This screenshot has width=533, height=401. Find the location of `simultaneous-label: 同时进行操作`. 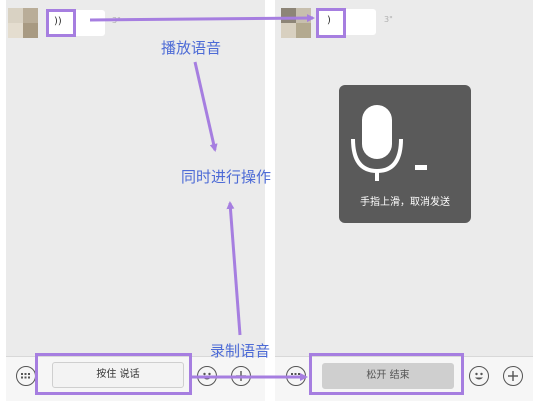

simultaneous-label: 同时进行操作 is located at coordinates (226, 177).